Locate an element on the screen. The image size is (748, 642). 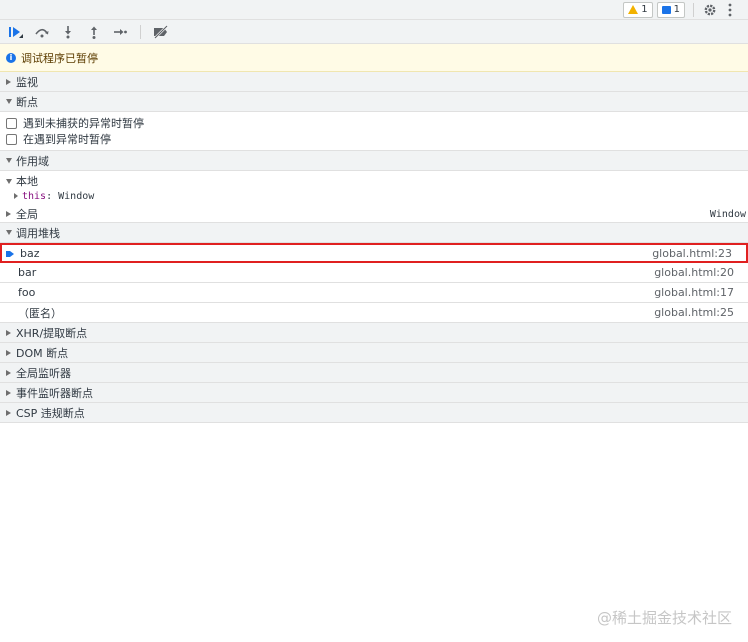
step-over-icon is located at coordinates (42, 32).